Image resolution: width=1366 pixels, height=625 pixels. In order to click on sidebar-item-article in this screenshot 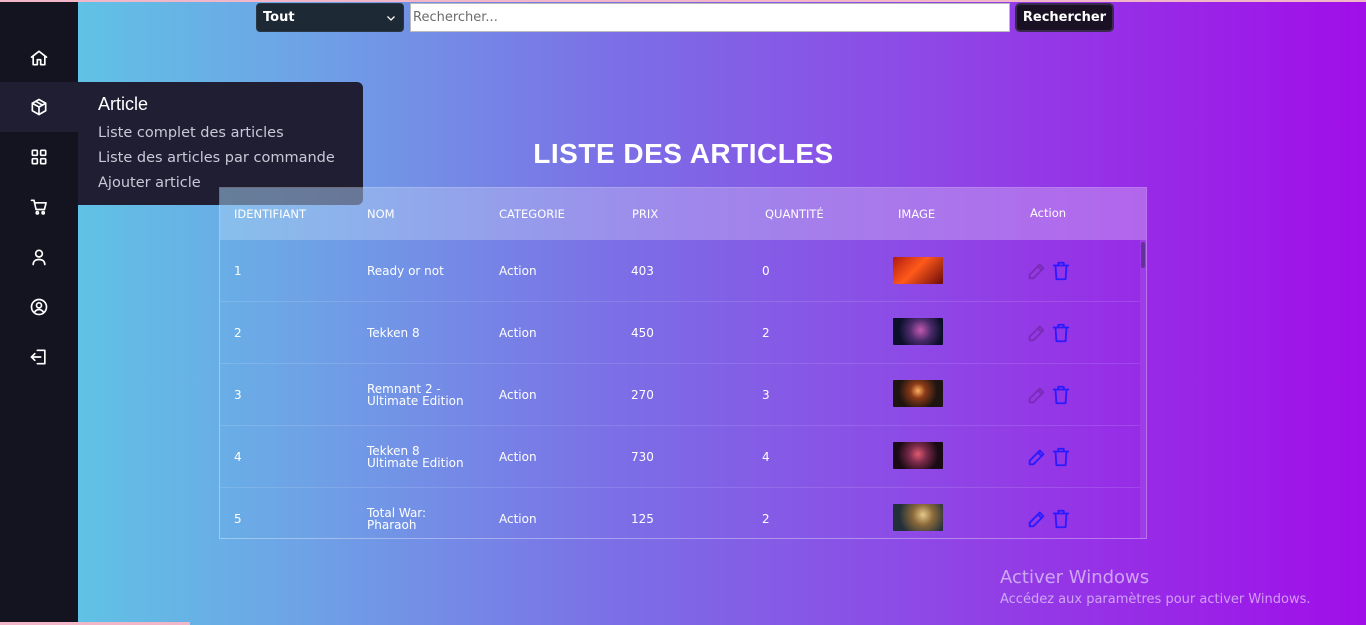, I will do `click(39, 107)`.